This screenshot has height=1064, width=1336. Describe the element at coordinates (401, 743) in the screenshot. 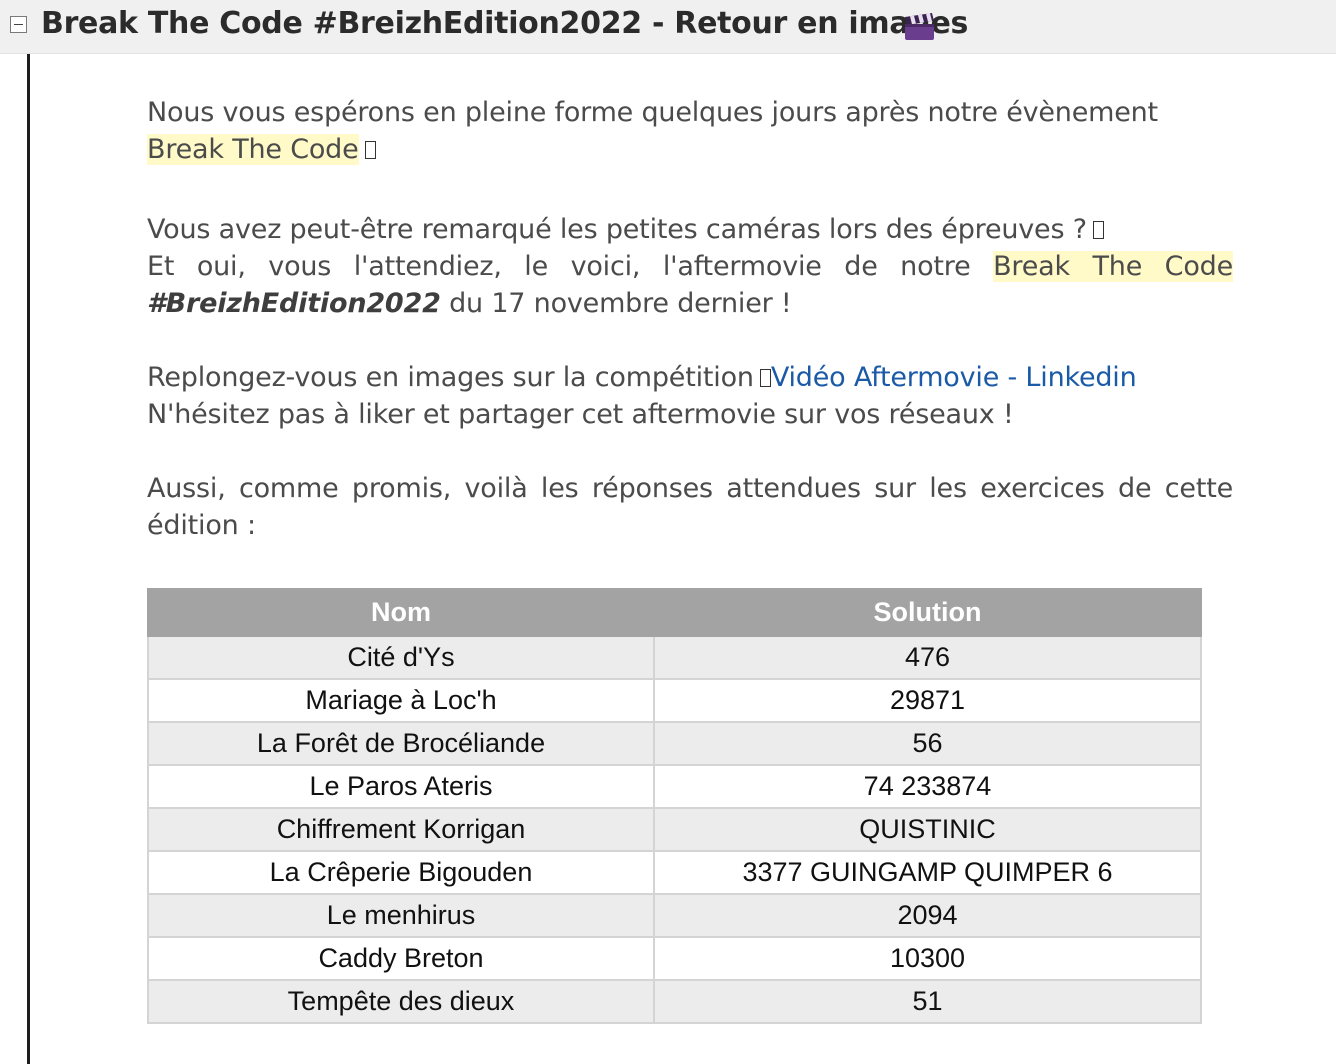

I see `cell-nom: La Forêt de Brocéliande` at that location.